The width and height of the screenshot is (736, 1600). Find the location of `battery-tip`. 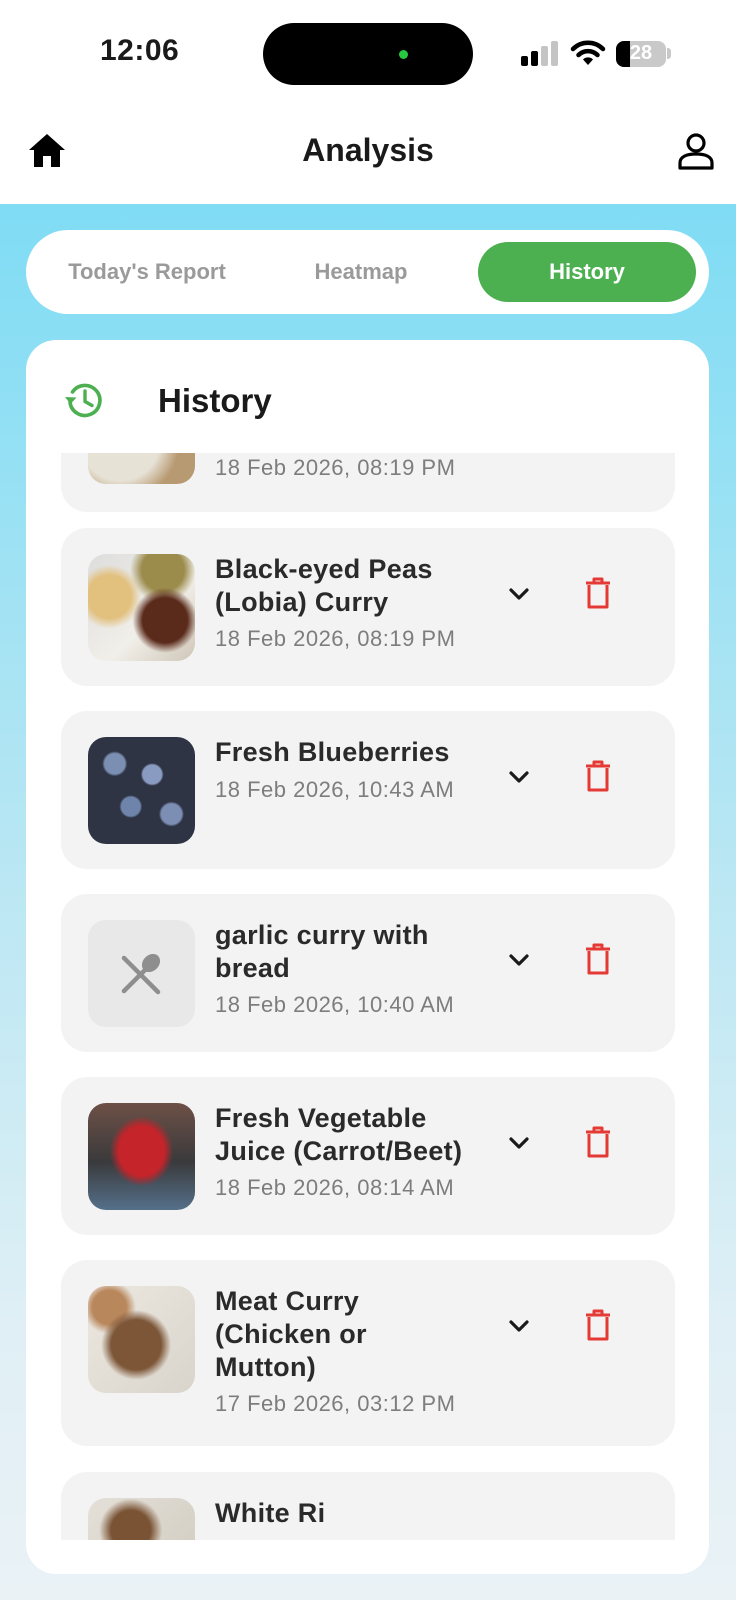

battery-tip is located at coordinates (669, 53).